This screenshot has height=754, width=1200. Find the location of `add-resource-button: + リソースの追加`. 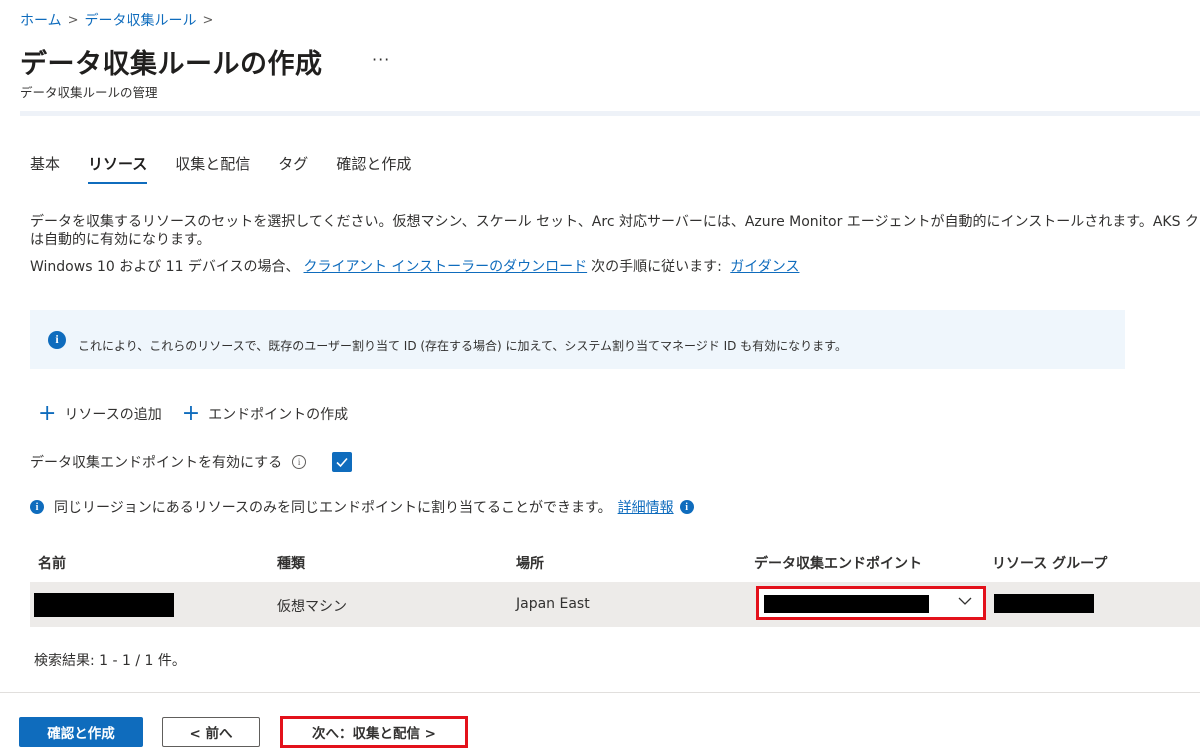

add-resource-button: + リソースの追加 is located at coordinates (100, 413).